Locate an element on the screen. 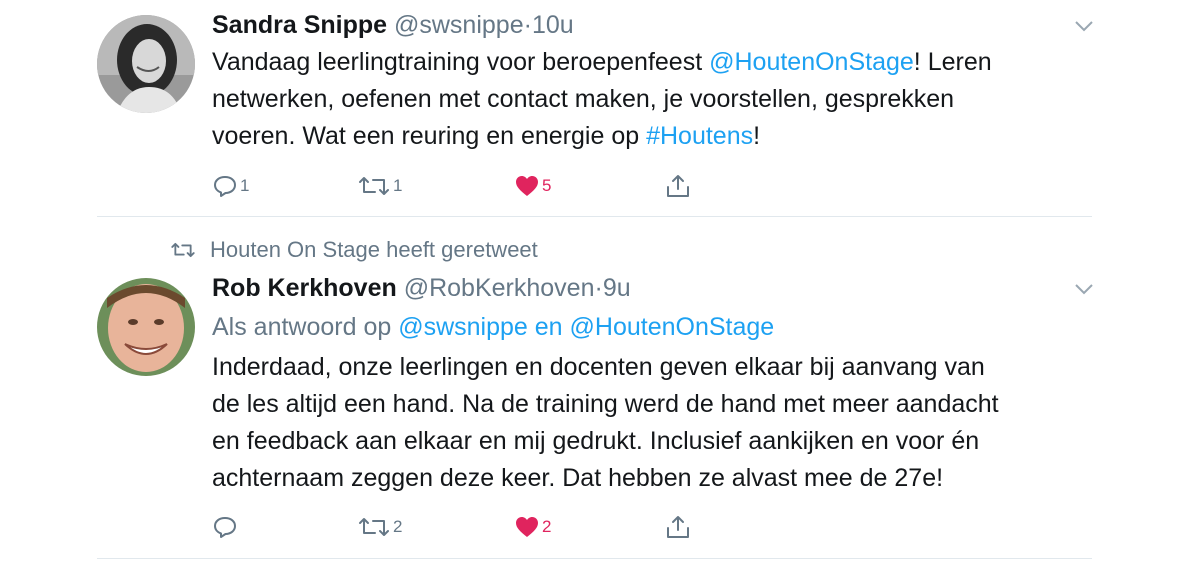  author-handle: @swsnippe is located at coordinates (459, 25).